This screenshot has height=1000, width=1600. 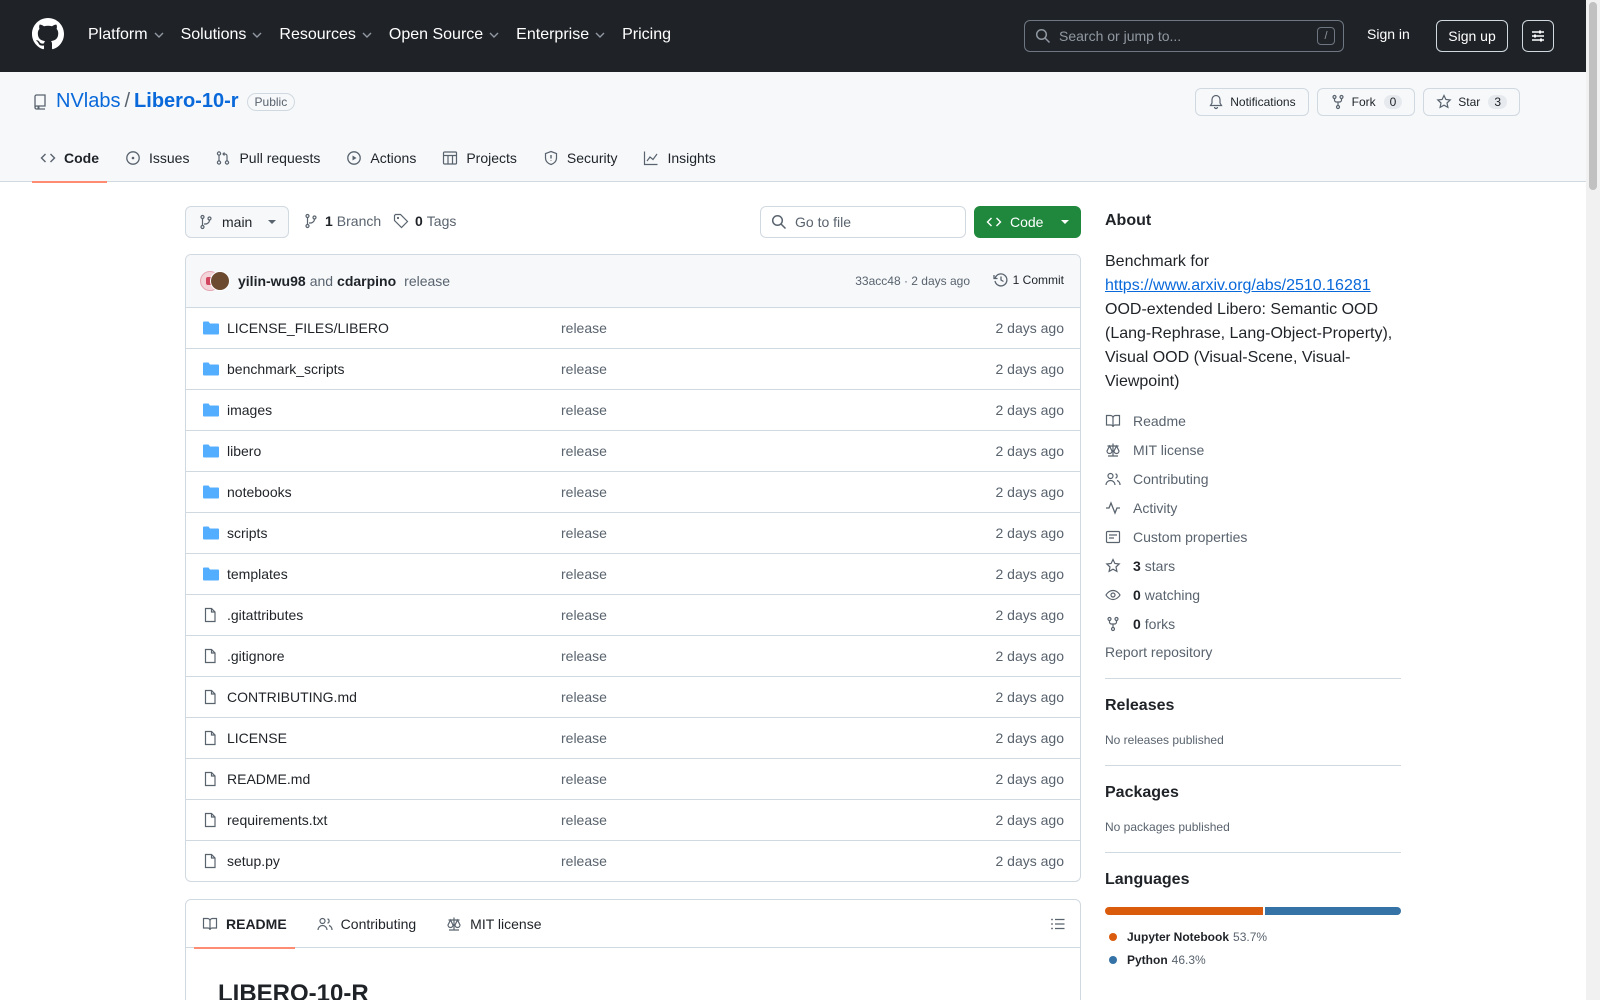 What do you see at coordinates (48, 34) in the screenshot?
I see `github-logo-icon` at bounding box center [48, 34].